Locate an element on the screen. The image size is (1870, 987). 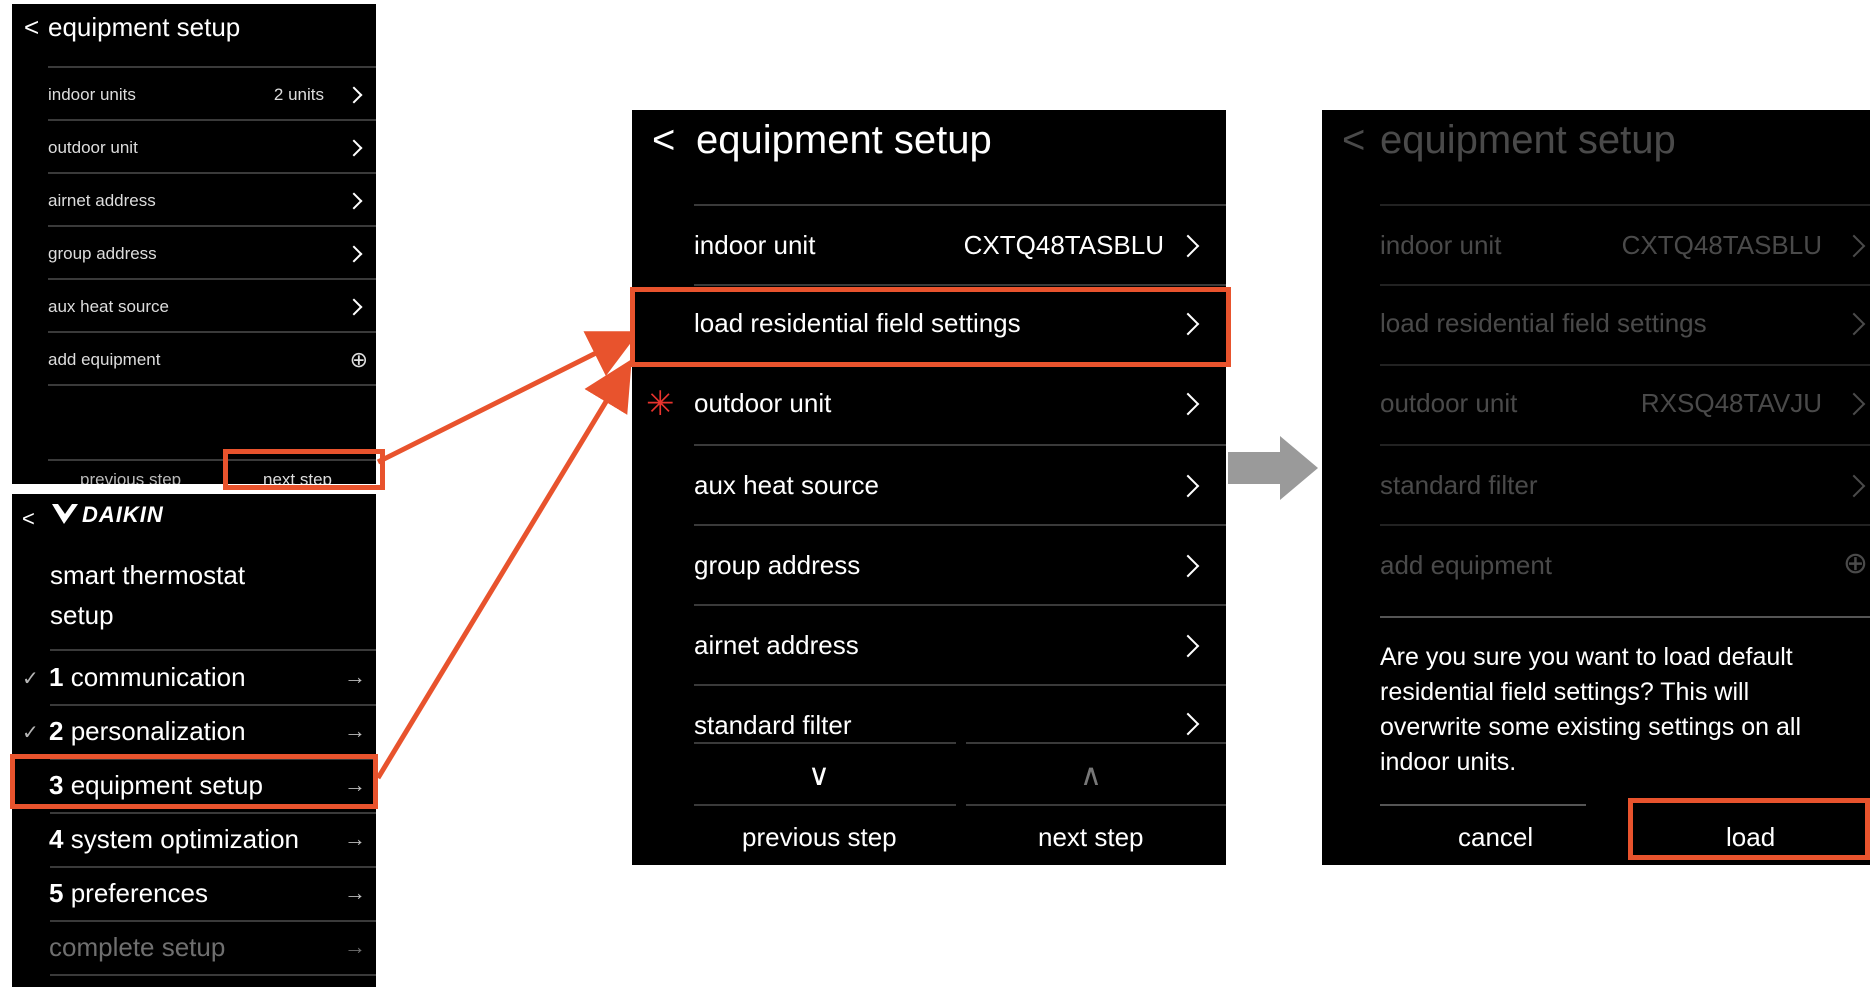
menu-item-label: add equipment is located at coordinates (1466, 565).